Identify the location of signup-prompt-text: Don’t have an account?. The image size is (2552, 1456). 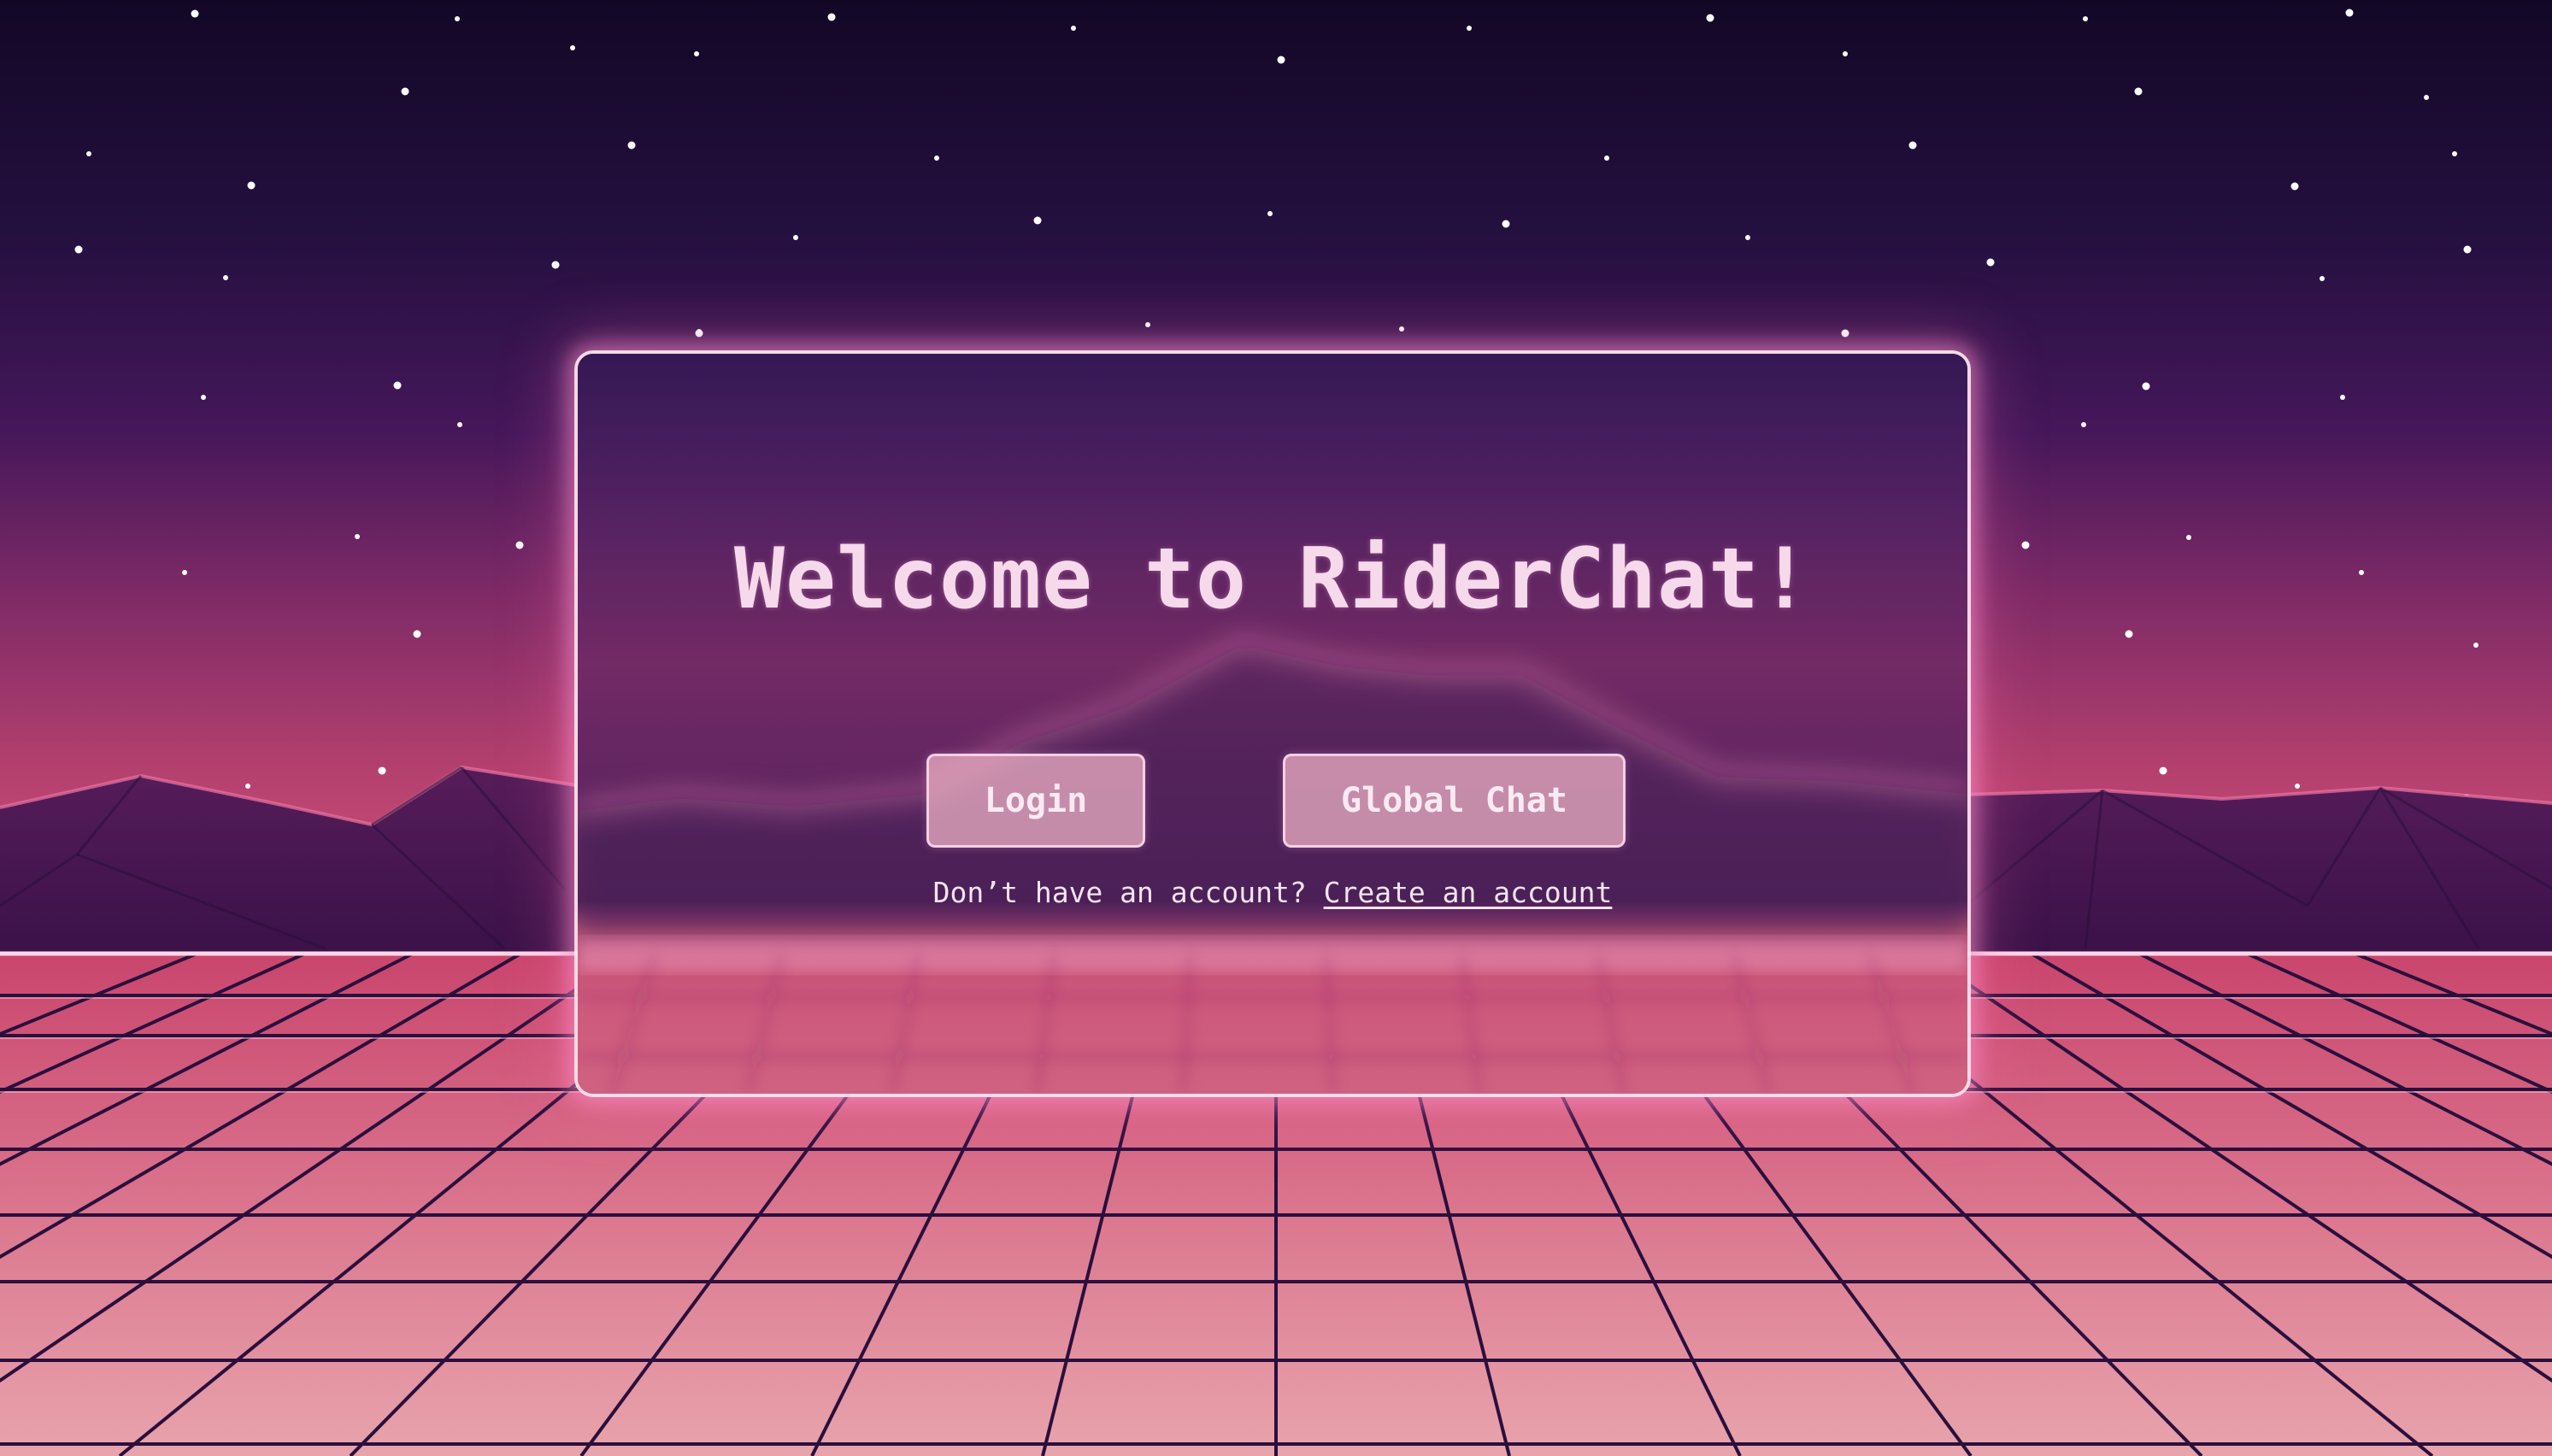
(1128, 892).